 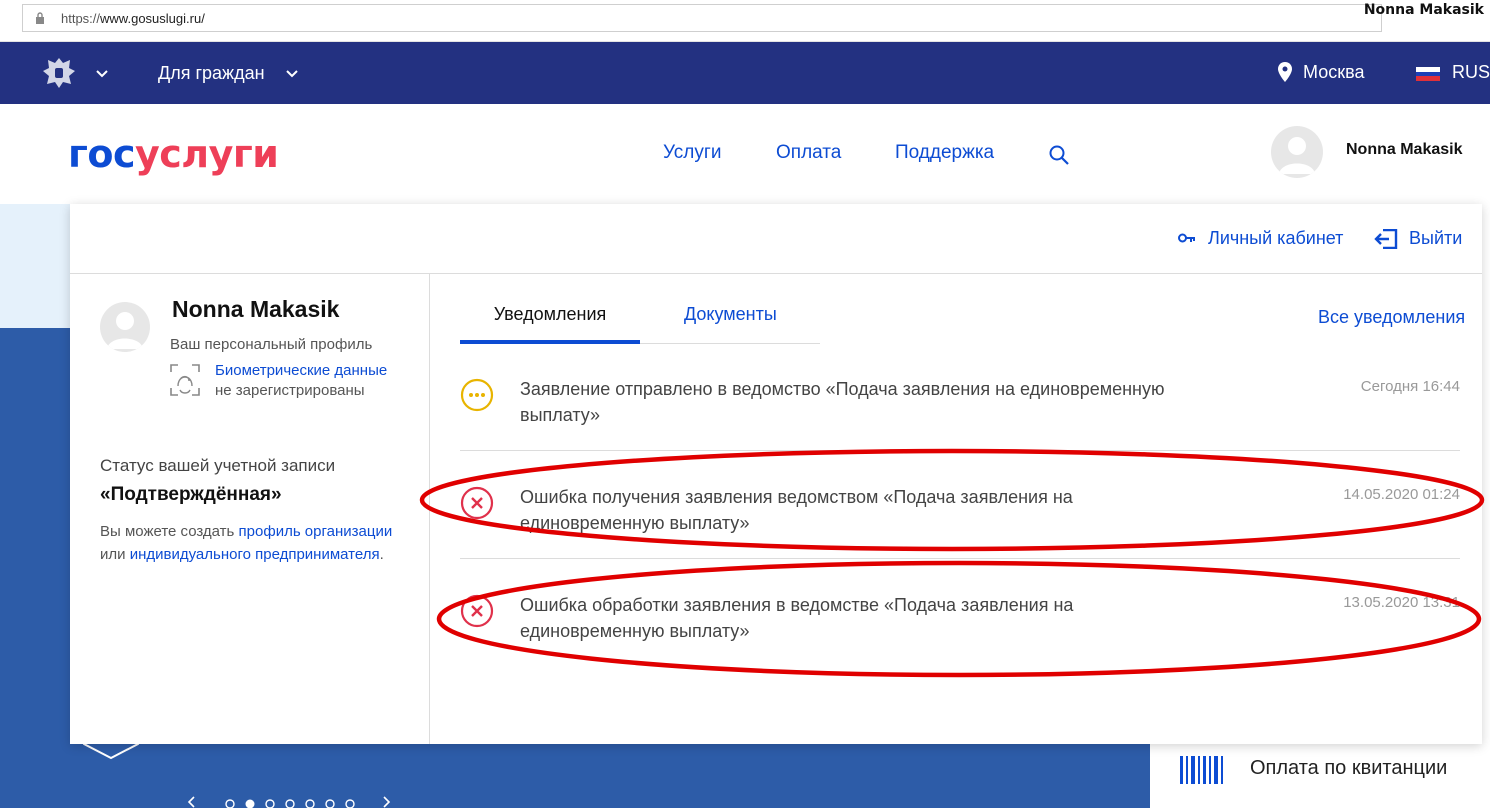 What do you see at coordinates (776, 239) in the screenshot?
I see `panel-header: Личный кабинет Выйти` at bounding box center [776, 239].